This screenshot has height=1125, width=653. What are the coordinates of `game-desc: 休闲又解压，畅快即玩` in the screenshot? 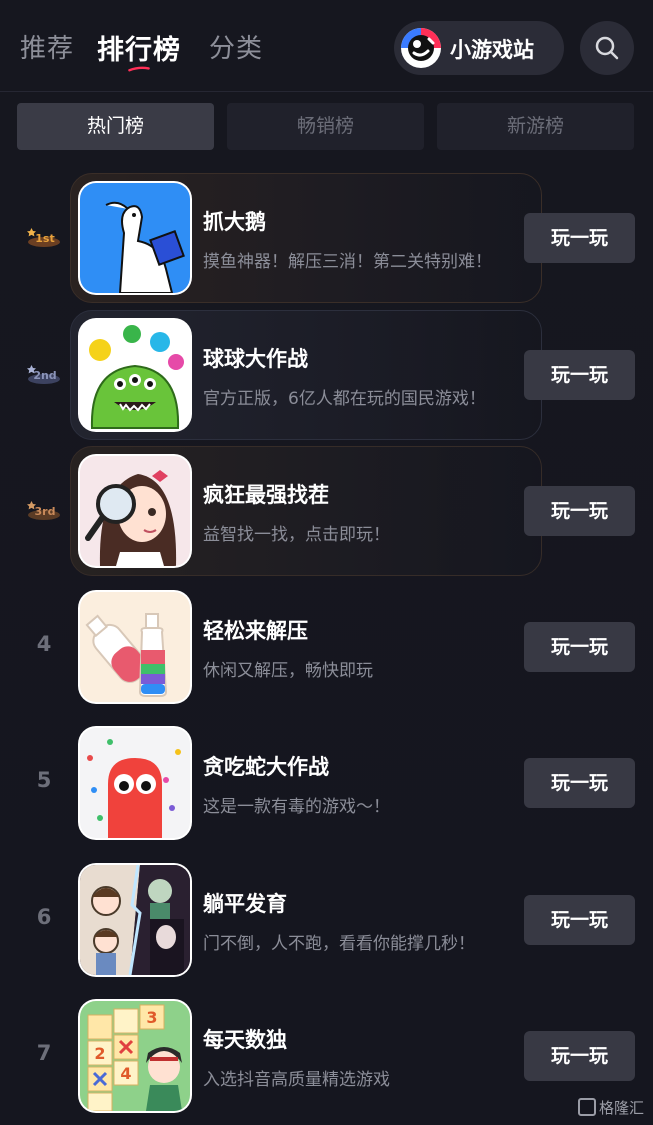 It's located at (288, 671).